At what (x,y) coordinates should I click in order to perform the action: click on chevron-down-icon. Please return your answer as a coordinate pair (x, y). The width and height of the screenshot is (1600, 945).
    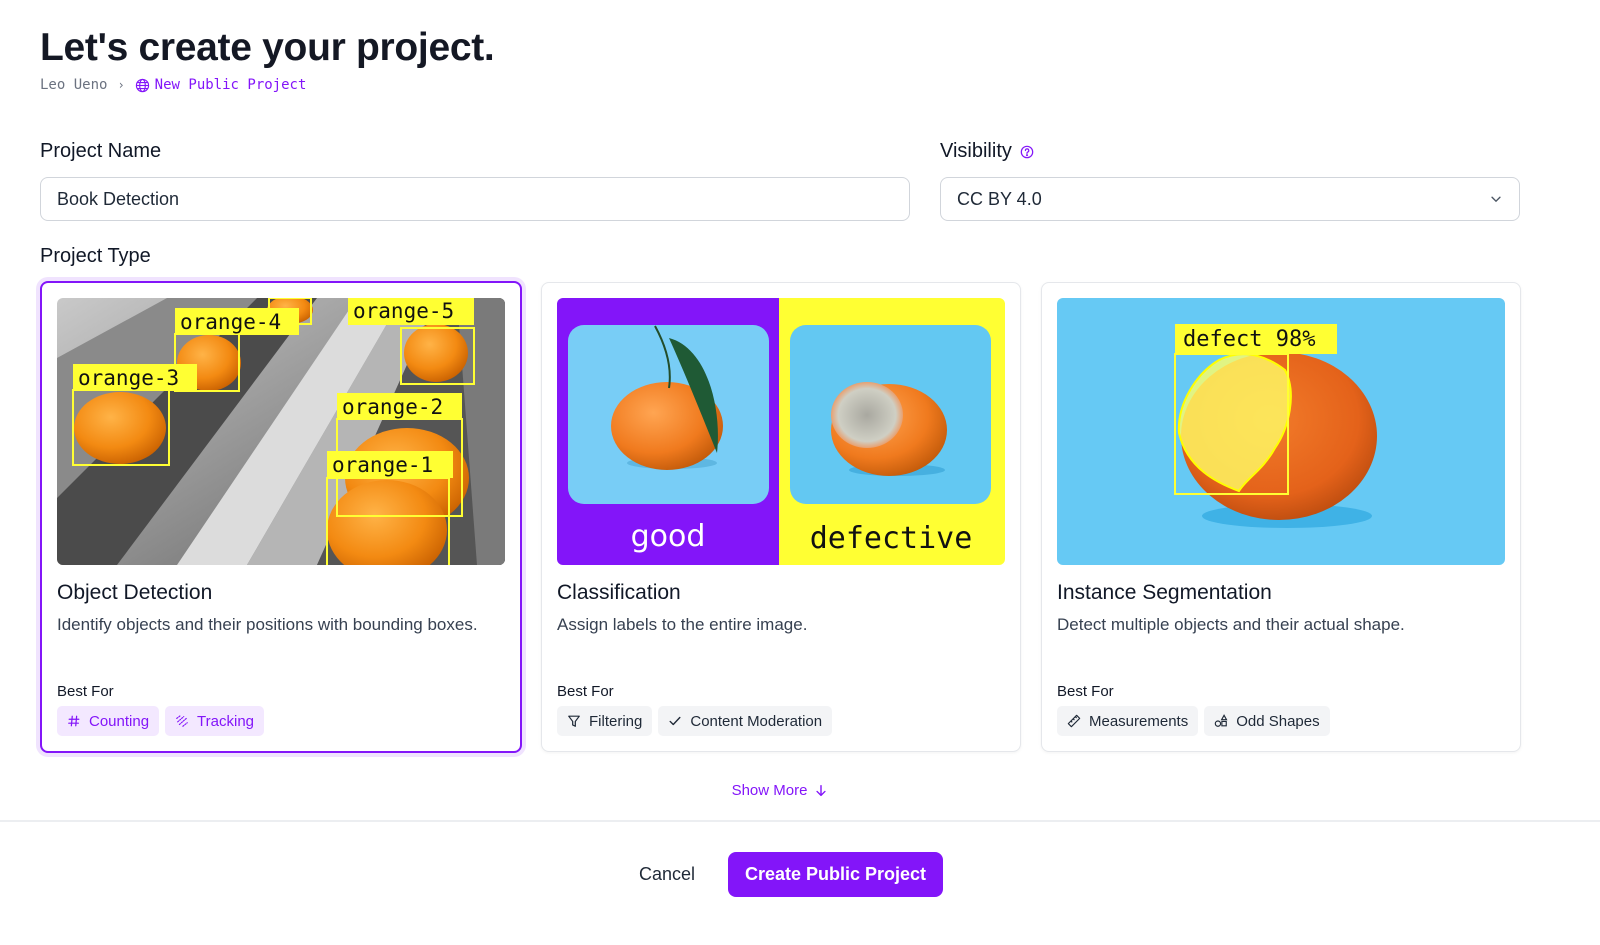
    Looking at the image, I should click on (1496, 199).